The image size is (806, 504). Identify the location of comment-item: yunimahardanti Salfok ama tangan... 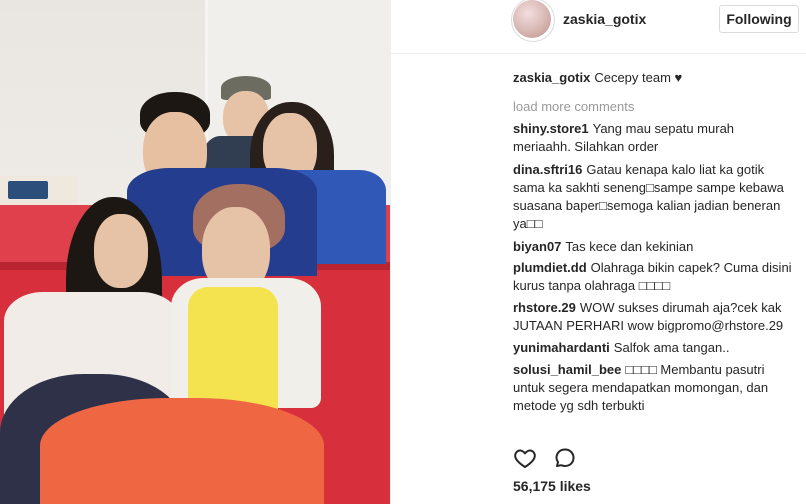
(654, 348).